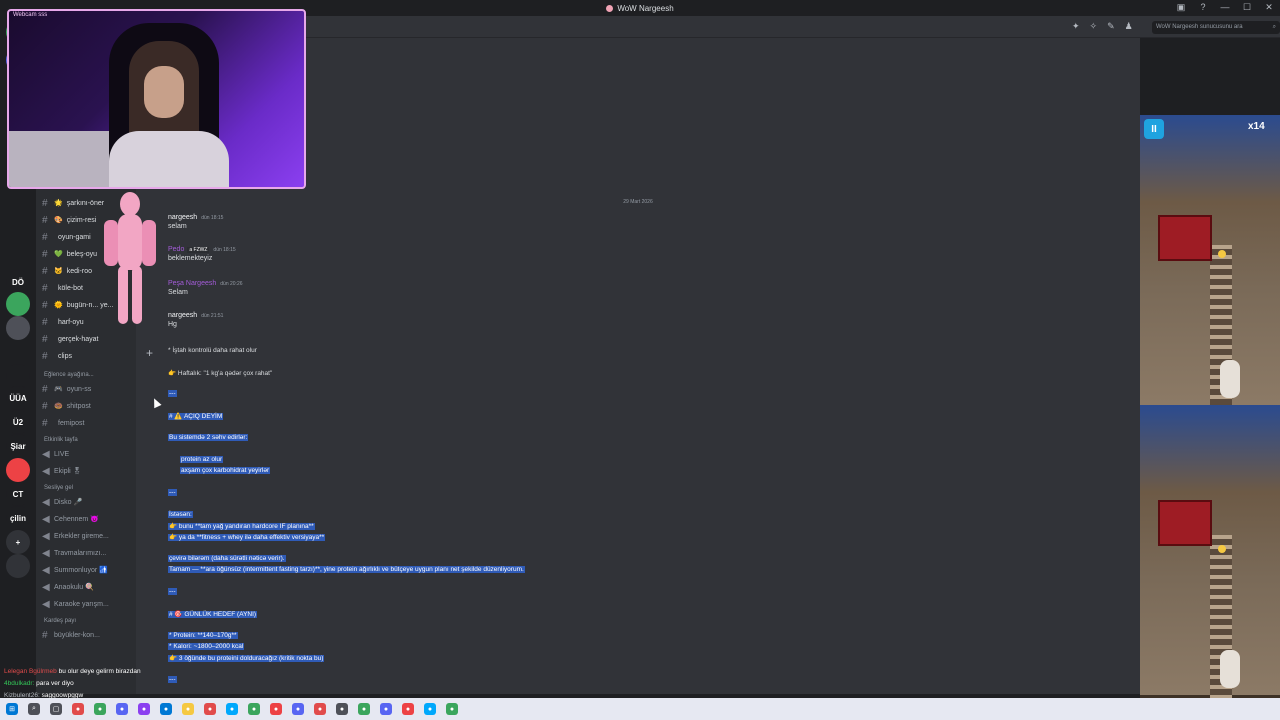 The height and width of the screenshot is (720, 1280). I want to click on channel-item: ◀ LIVE, so click(55, 454).